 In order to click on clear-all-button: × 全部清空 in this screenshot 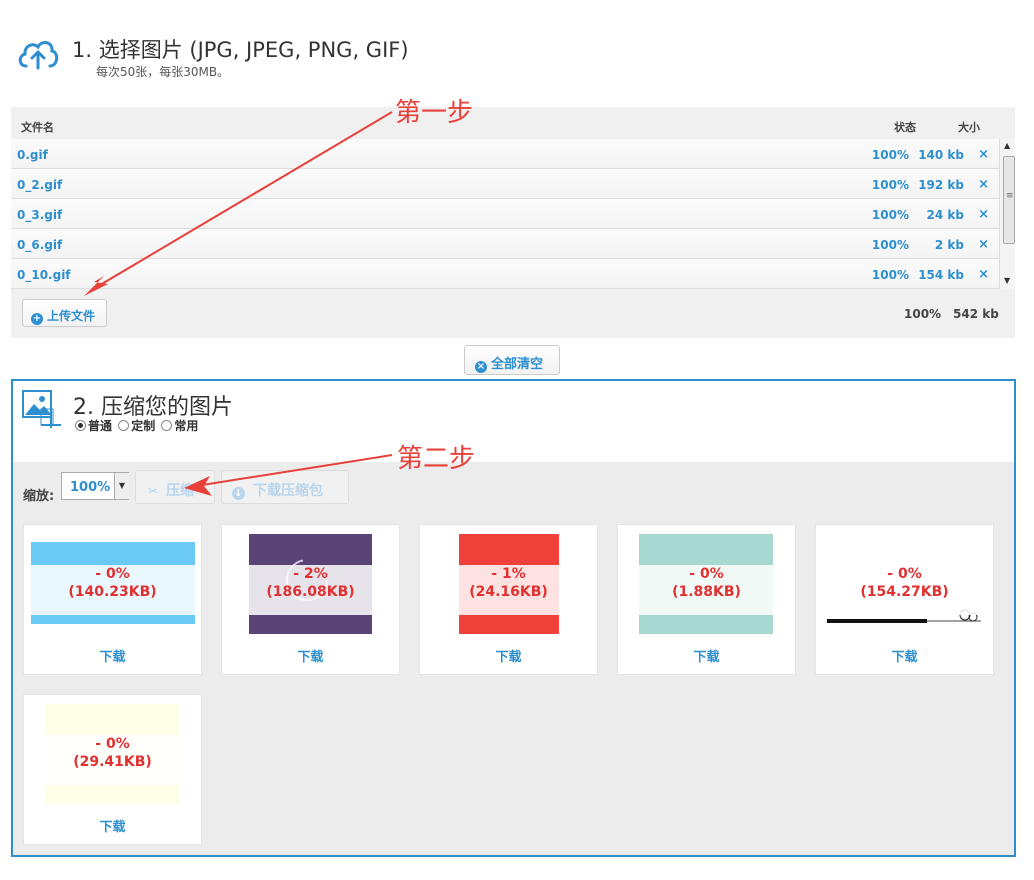, I will do `click(512, 360)`.